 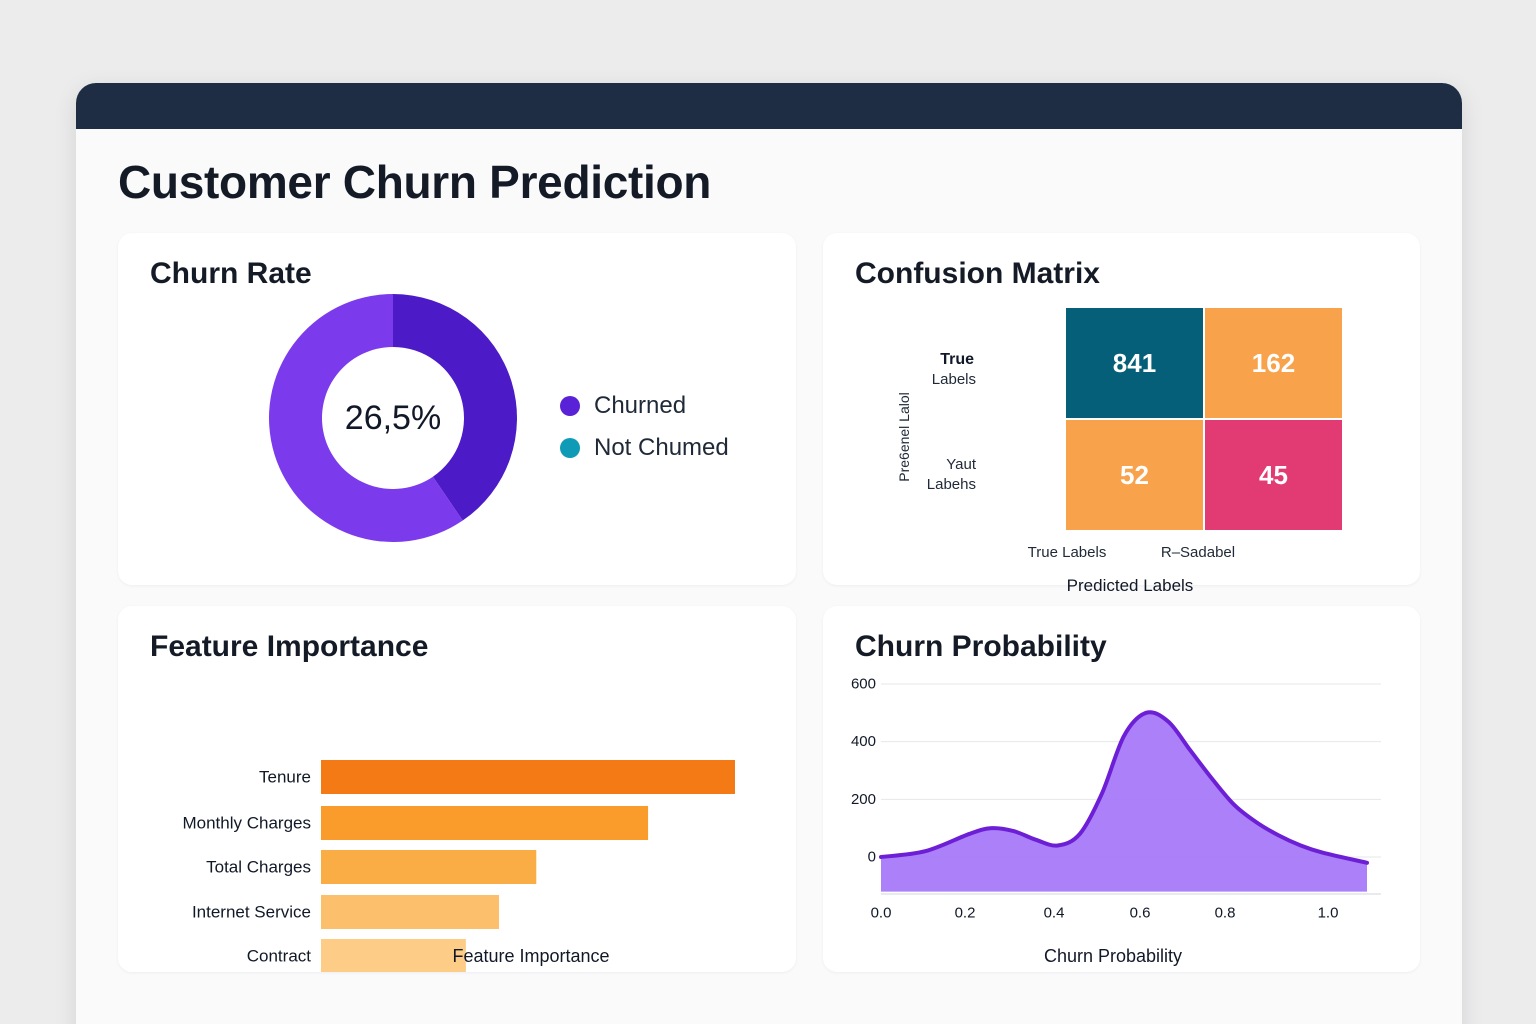 What do you see at coordinates (1067, 552) in the screenshot?
I see `cm-col-label-1: True Labels` at bounding box center [1067, 552].